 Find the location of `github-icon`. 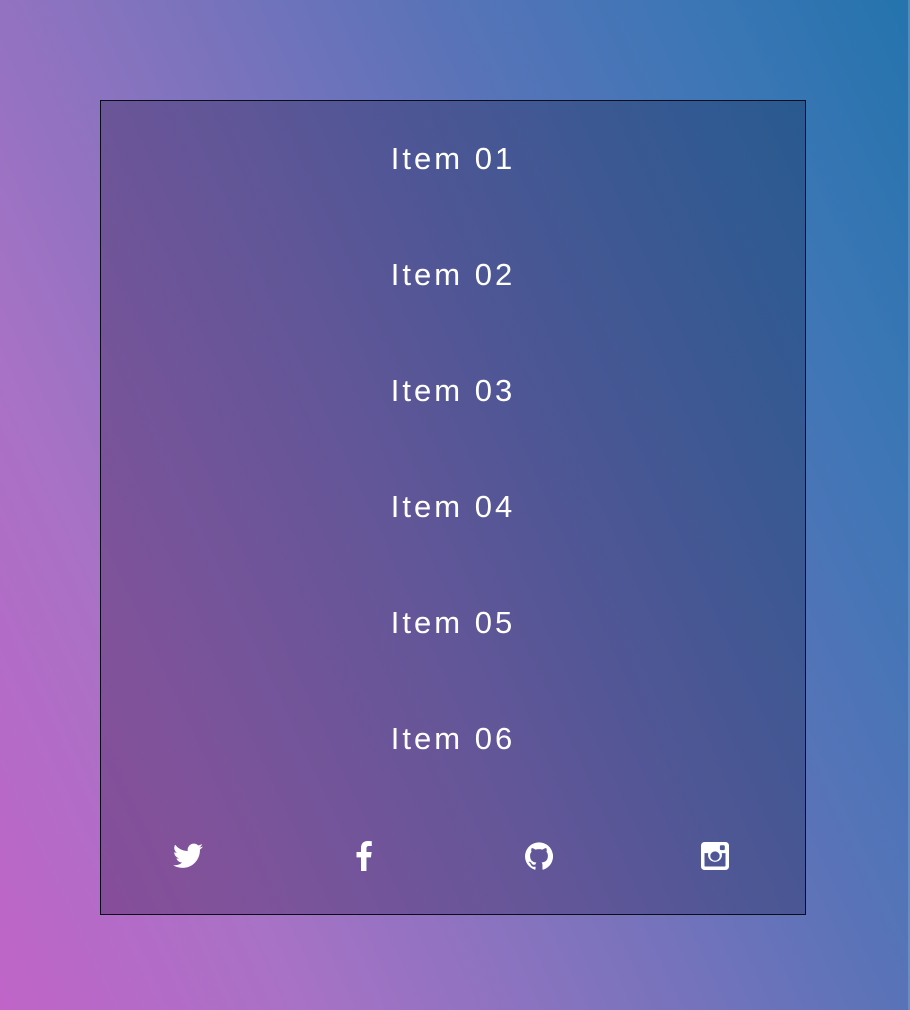

github-icon is located at coordinates (539, 856).